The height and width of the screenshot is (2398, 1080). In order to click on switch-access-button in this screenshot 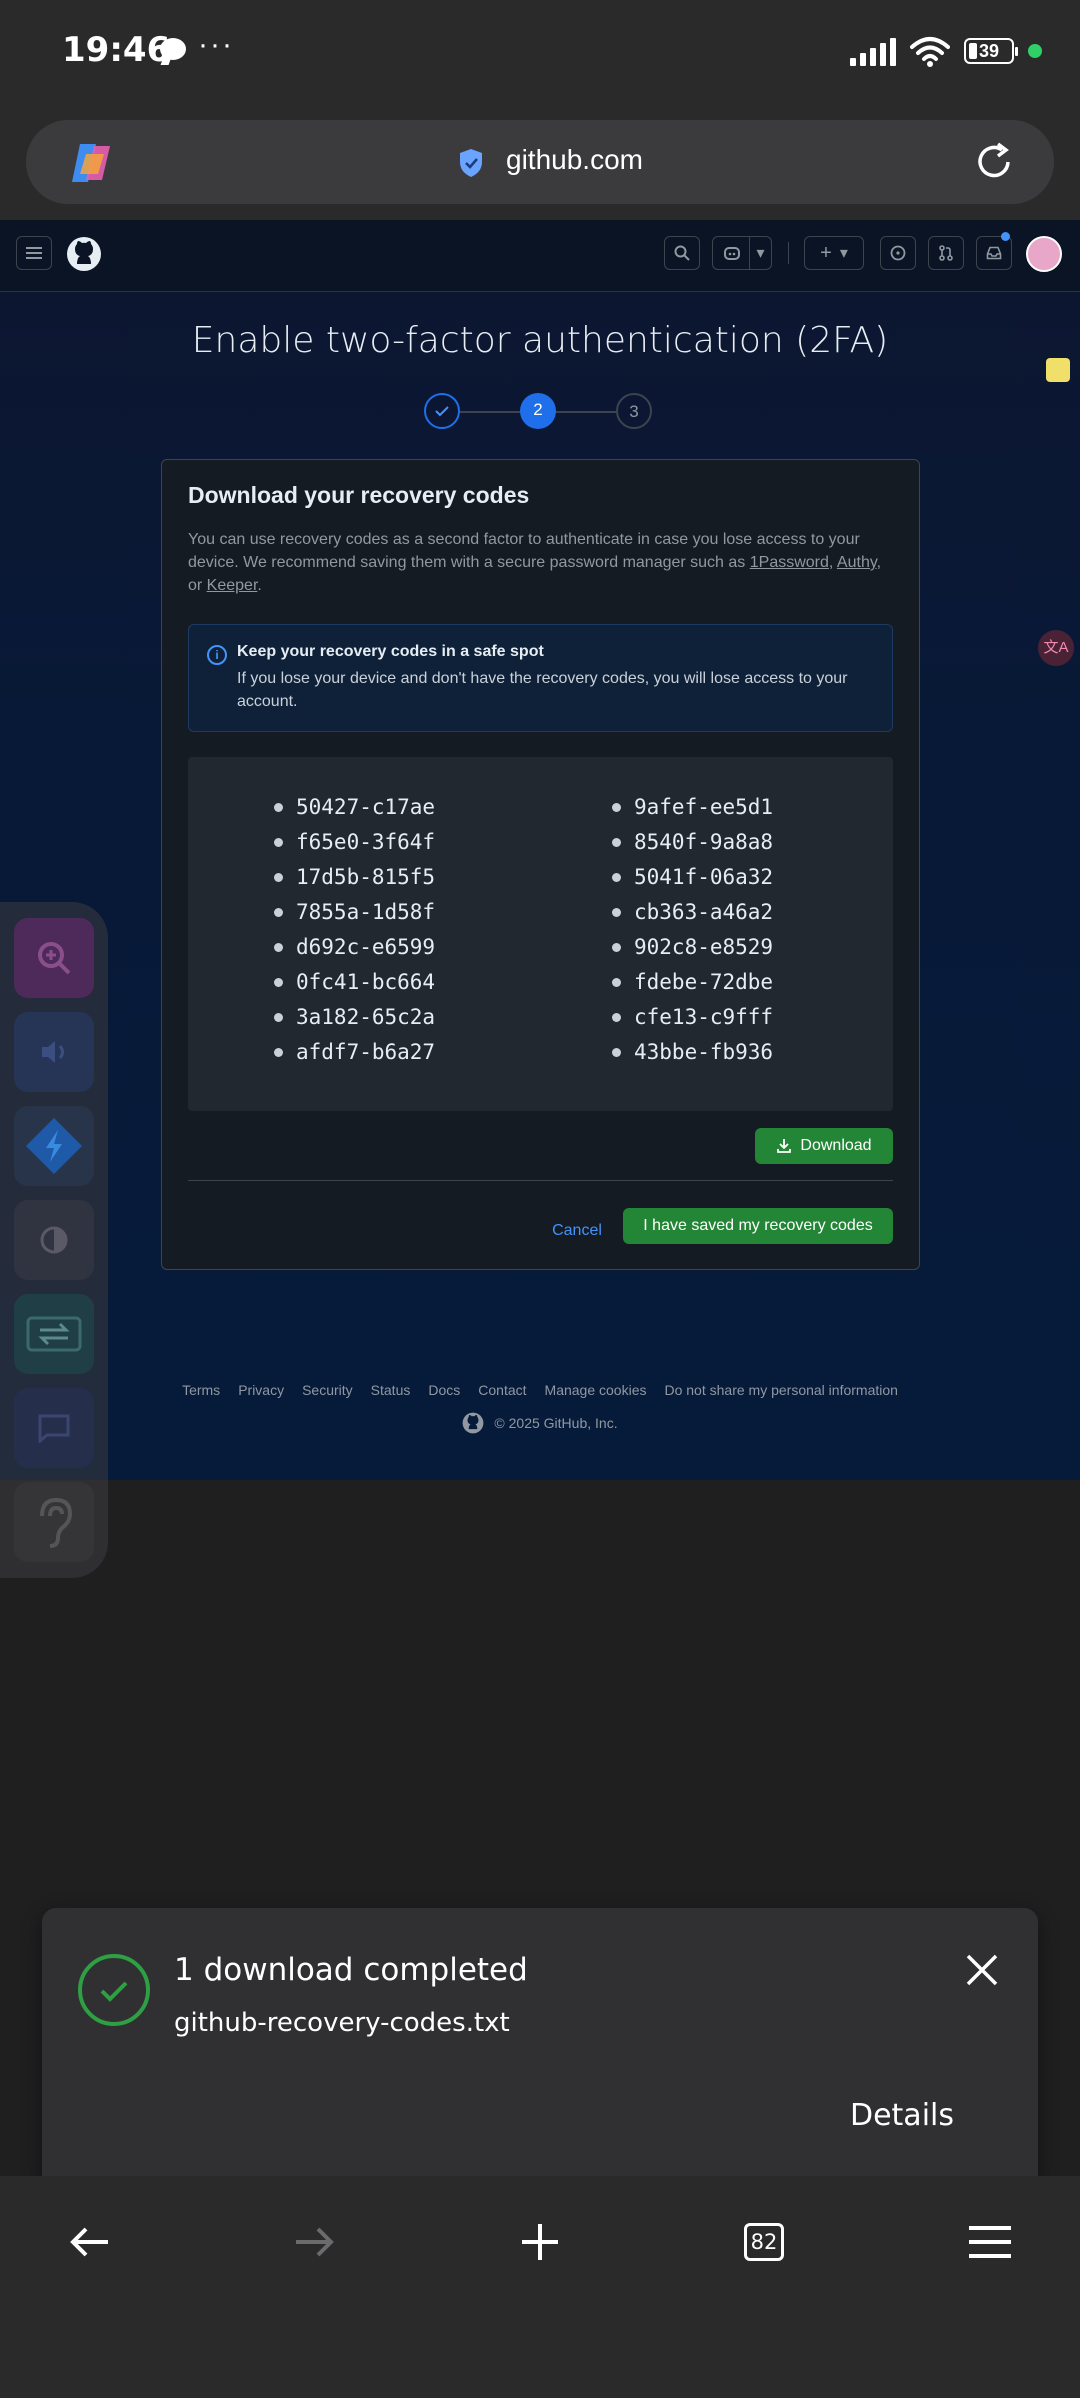, I will do `click(54, 1334)`.